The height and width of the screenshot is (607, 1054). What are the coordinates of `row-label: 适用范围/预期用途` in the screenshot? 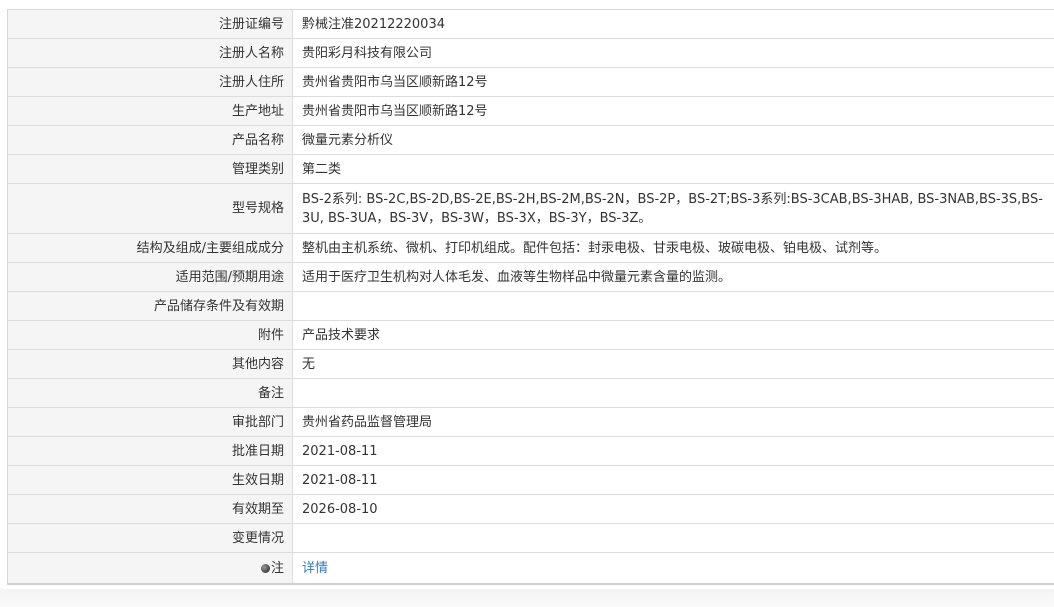 It's located at (150, 277).